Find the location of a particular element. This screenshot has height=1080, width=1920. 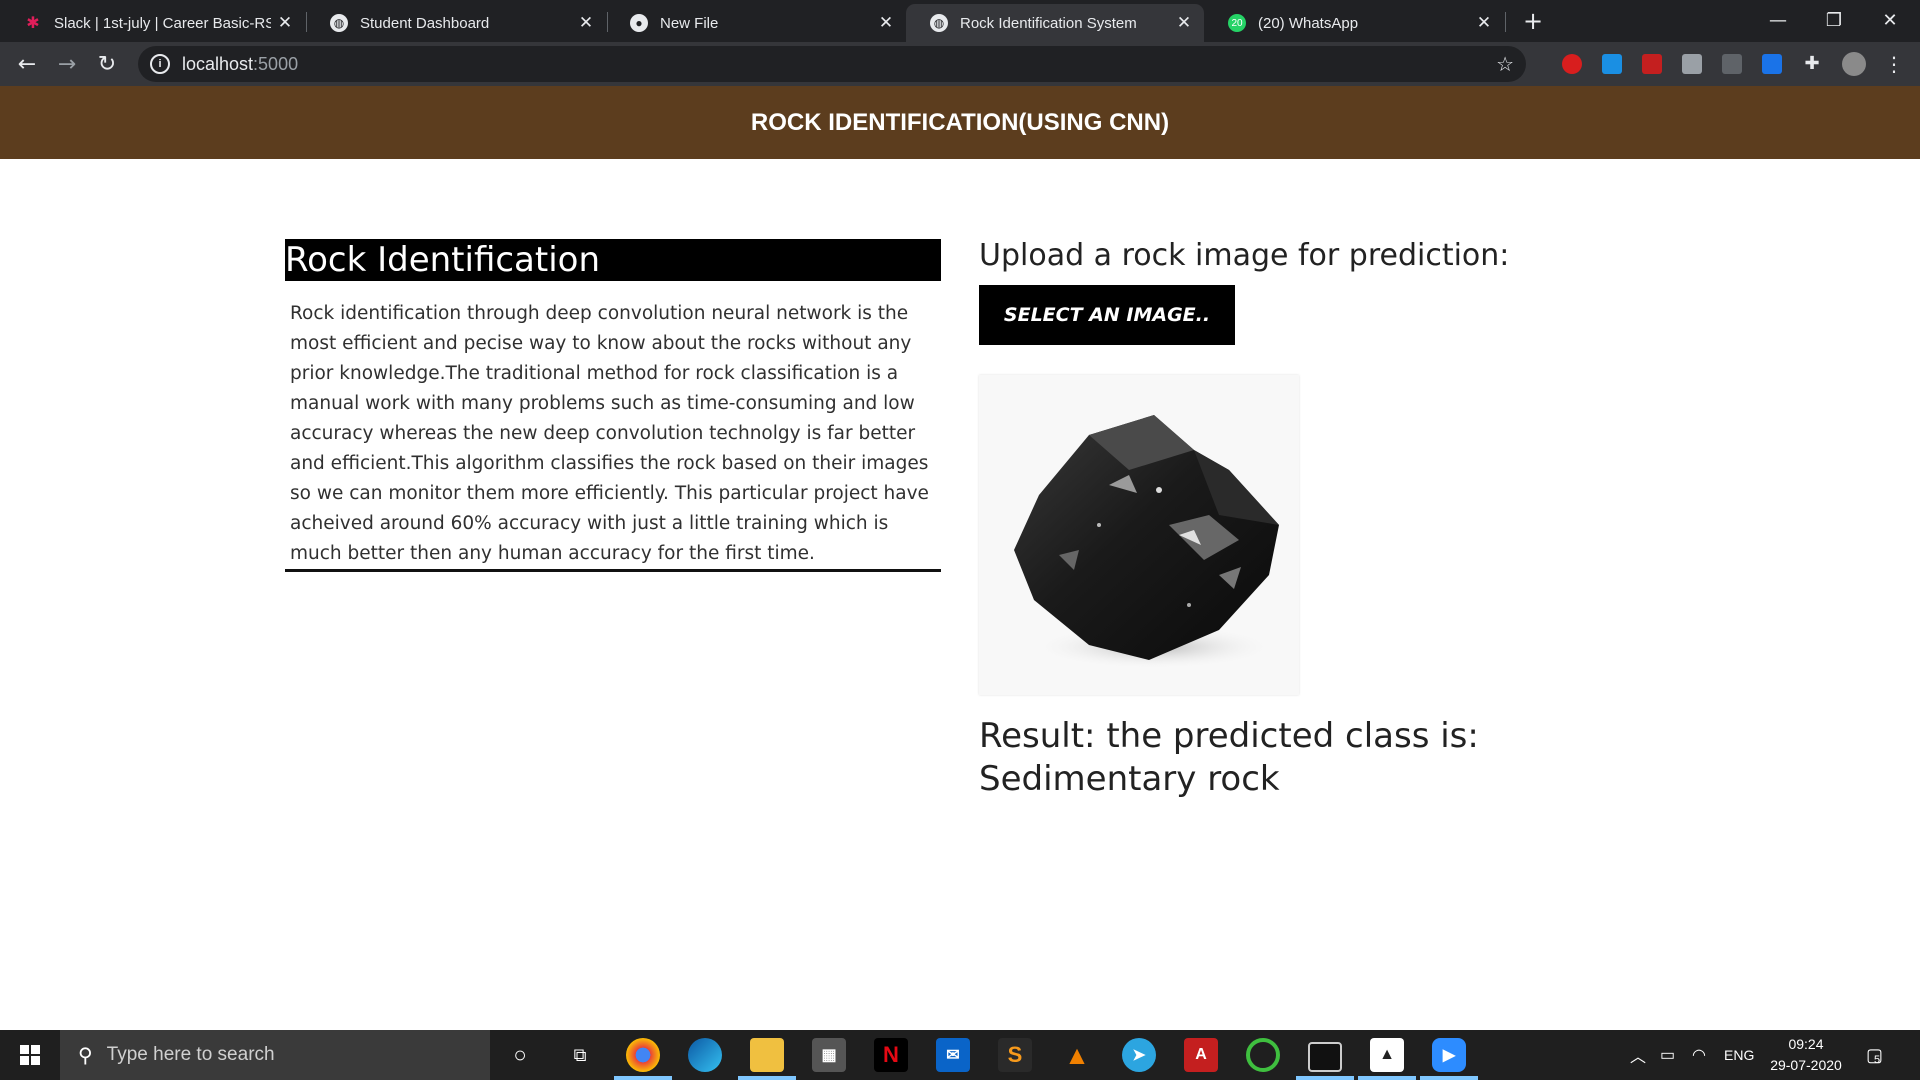

uploaded-rock-image is located at coordinates (1139, 535).